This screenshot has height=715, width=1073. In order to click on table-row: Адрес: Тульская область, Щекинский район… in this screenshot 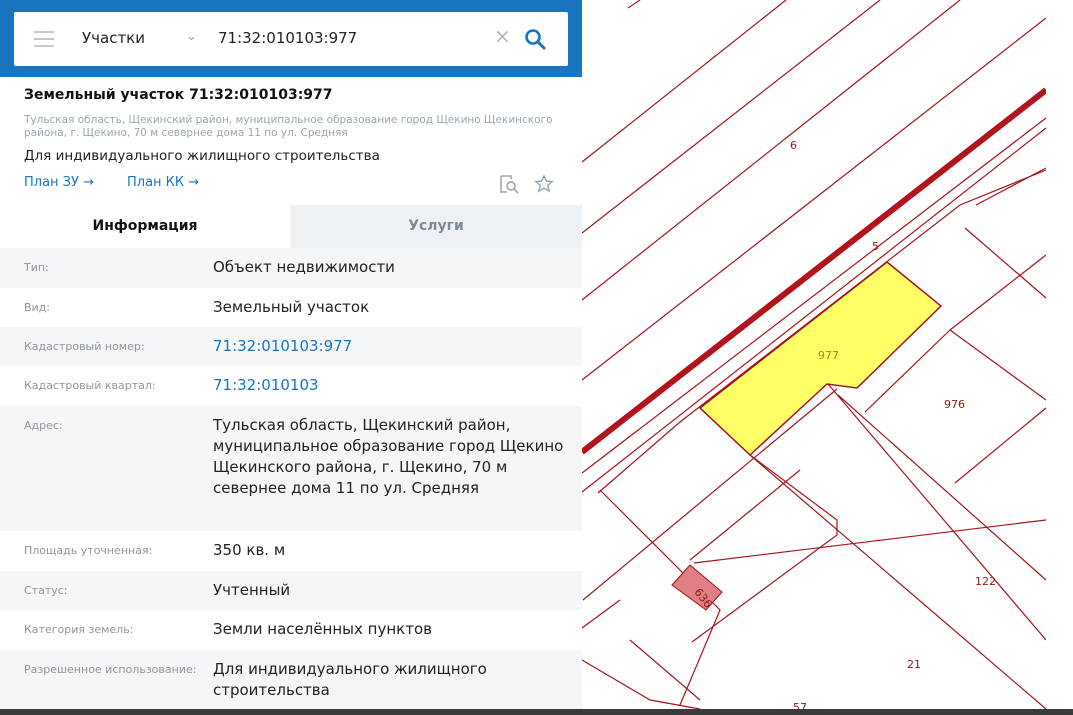, I will do `click(291, 468)`.